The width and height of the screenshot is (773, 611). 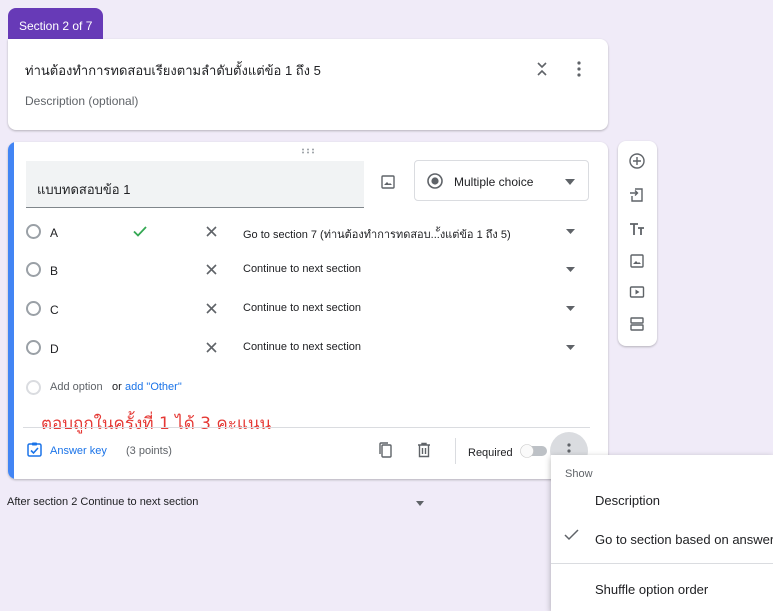 What do you see at coordinates (637, 161) in the screenshot?
I see `add-question-icon` at bounding box center [637, 161].